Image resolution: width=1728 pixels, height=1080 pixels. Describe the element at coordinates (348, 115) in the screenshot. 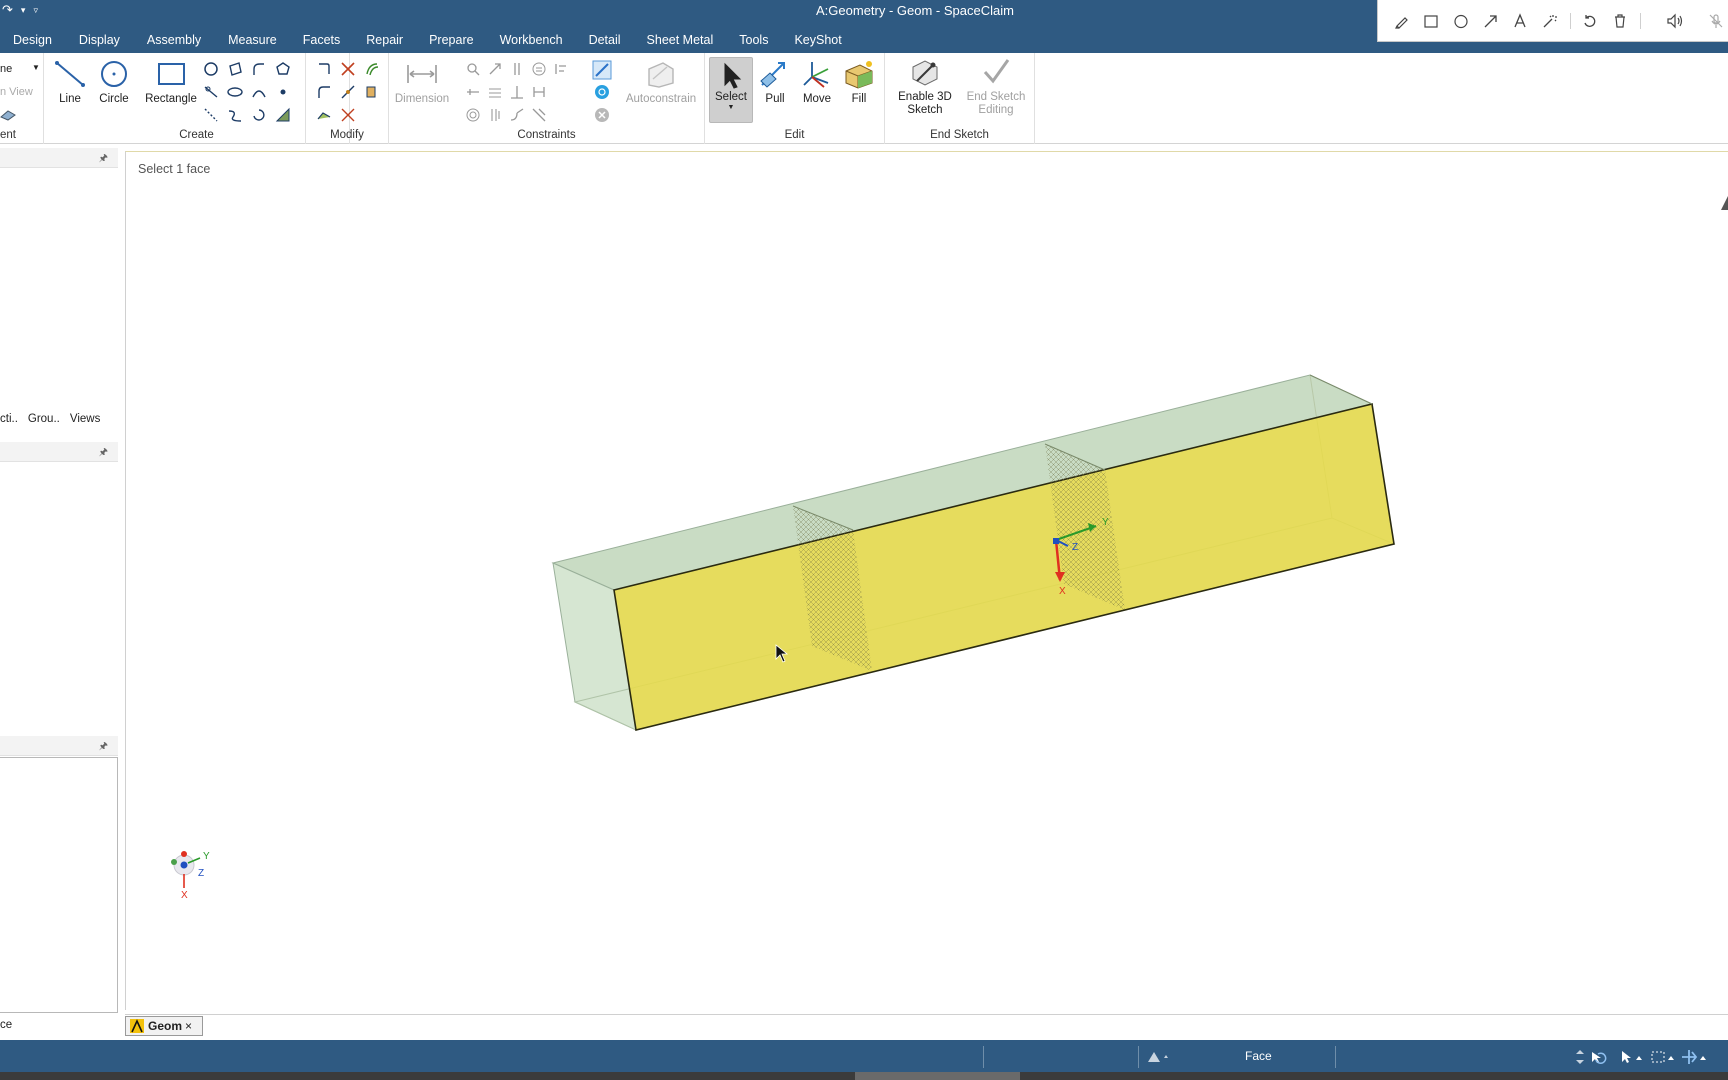

I see `scale-curve-icon` at that location.